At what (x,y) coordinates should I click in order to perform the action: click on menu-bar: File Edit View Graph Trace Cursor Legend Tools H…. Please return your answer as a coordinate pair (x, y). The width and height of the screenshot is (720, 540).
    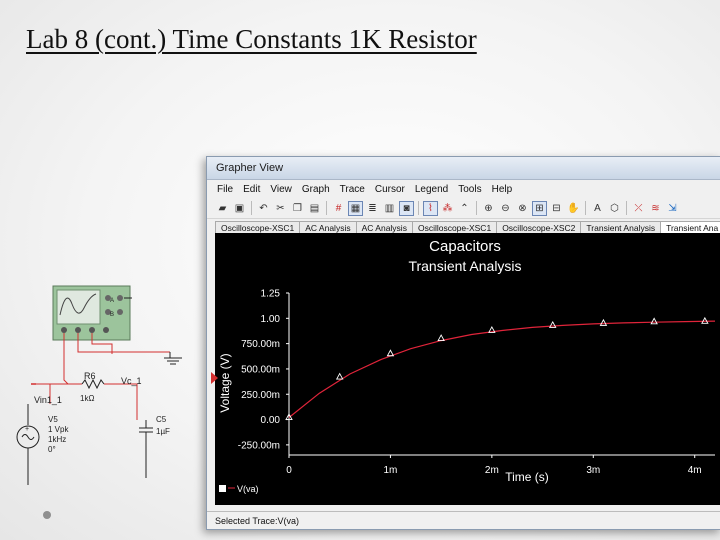
    Looking at the image, I should click on (463, 189).